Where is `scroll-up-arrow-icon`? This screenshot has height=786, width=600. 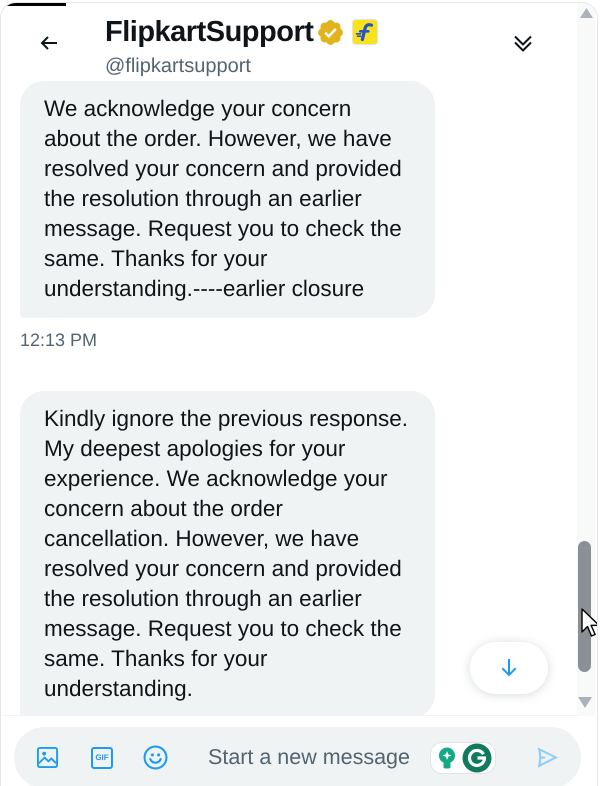 scroll-up-arrow-icon is located at coordinates (586, 13).